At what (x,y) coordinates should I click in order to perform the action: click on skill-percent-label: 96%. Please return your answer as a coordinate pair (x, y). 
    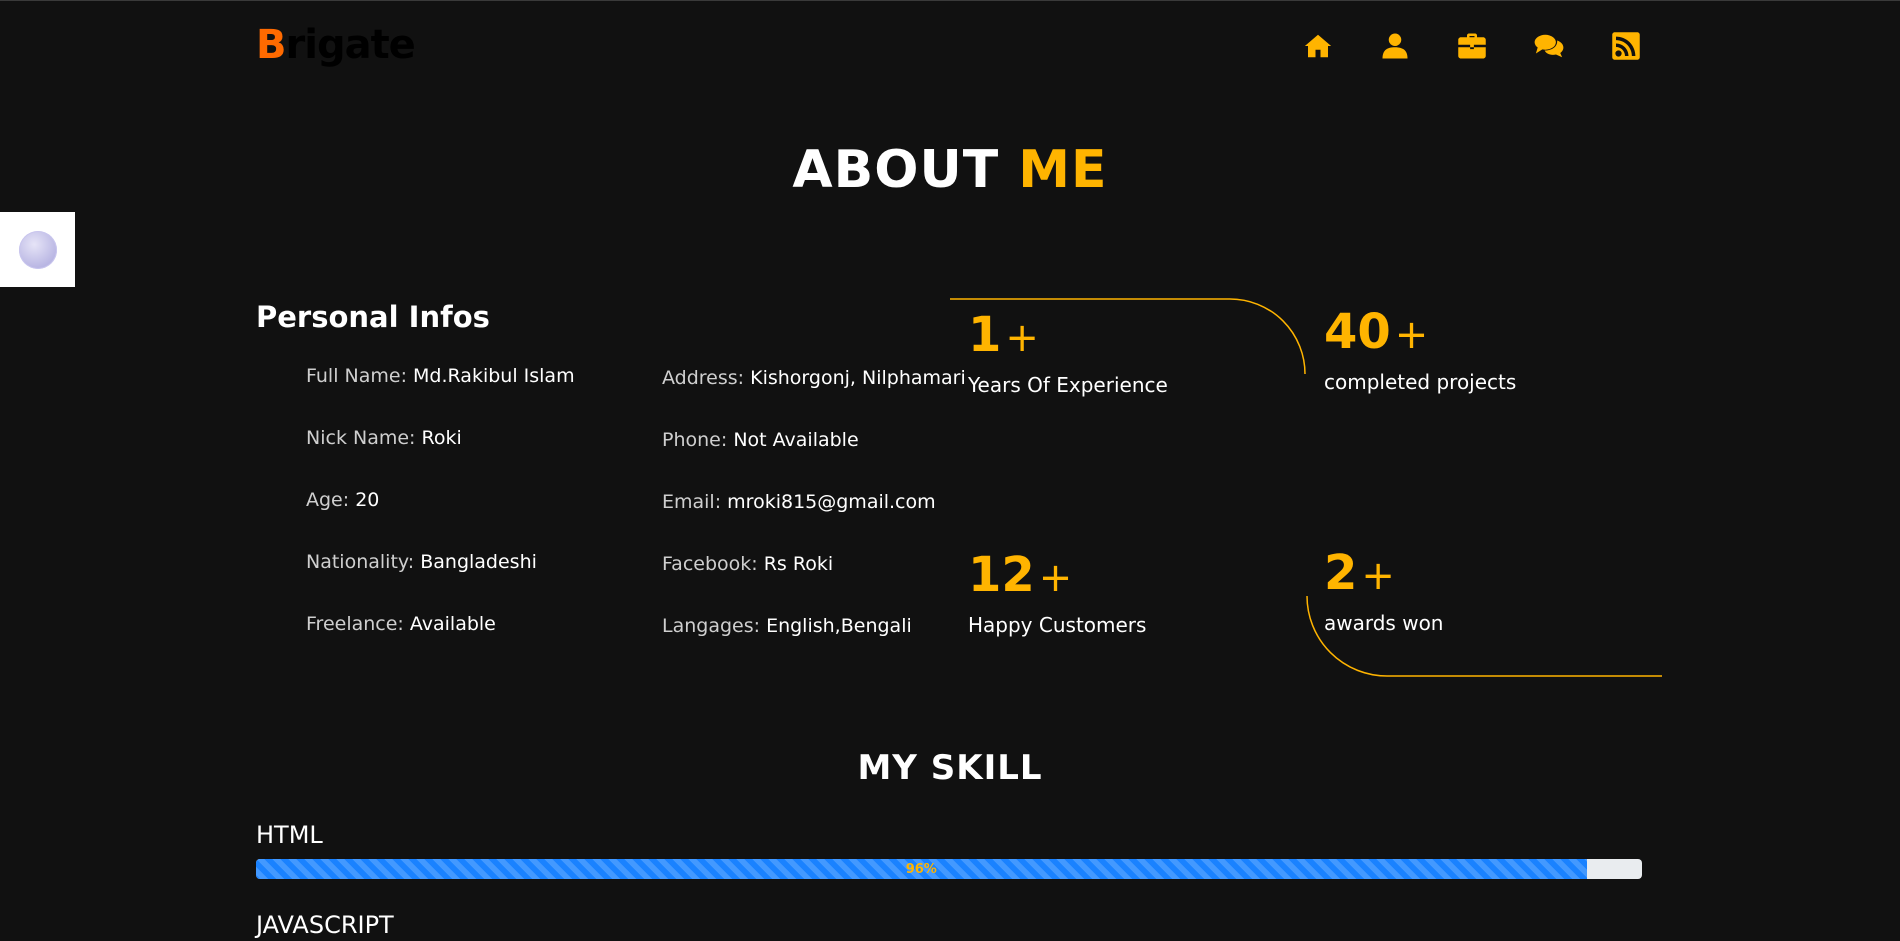
    Looking at the image, I should click on (921, 869).